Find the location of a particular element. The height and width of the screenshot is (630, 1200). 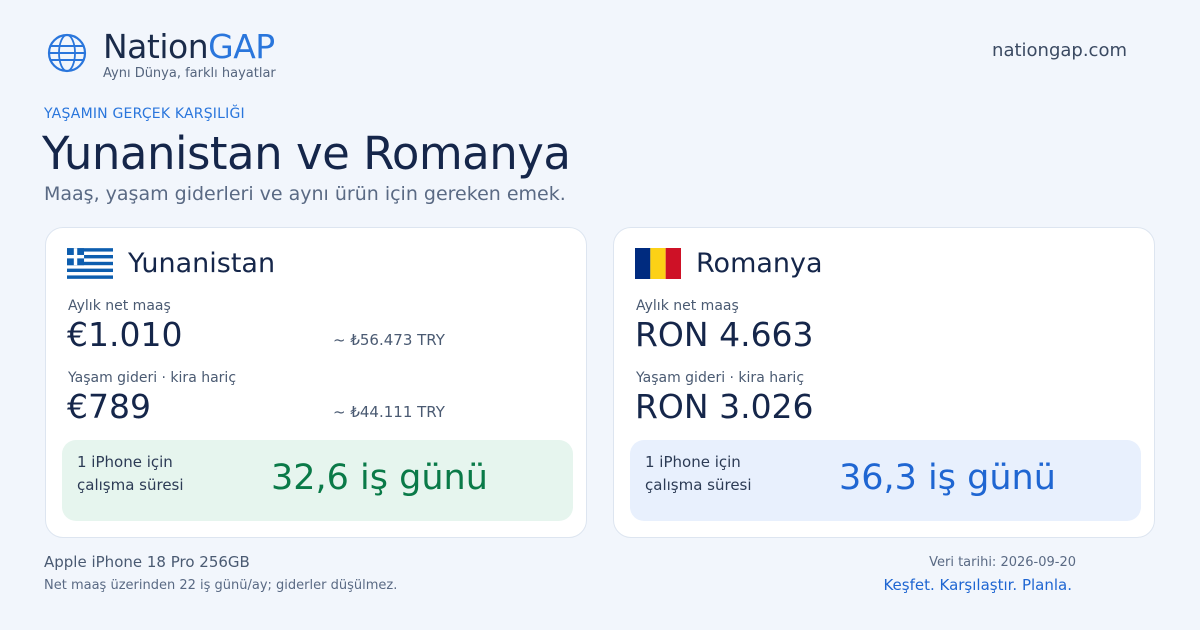

site-link: nationgap.com is located at coordinates (1059, 50).